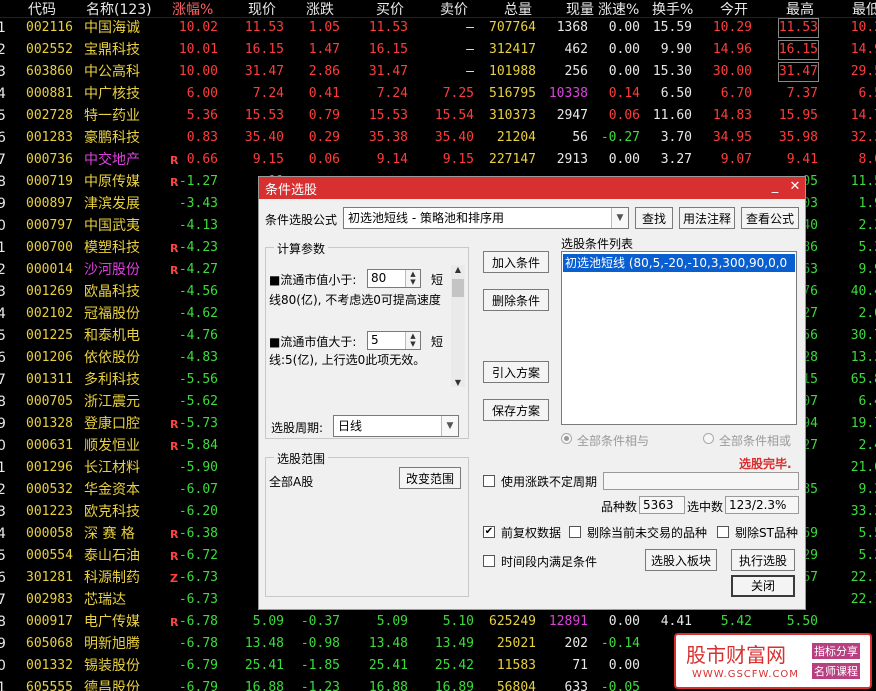 The height and width of the screenshot is (691, 876). I want to click on close-icon: ✕, so click(795, 186).